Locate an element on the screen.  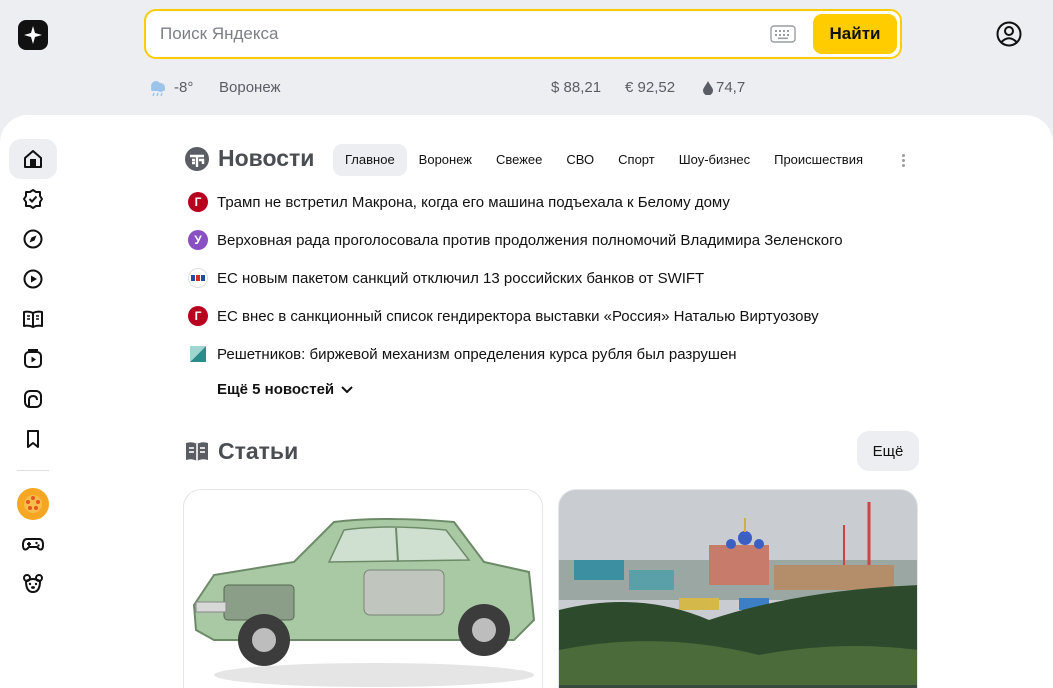
yandex-logo-icon is located at coordinates (33, 35).